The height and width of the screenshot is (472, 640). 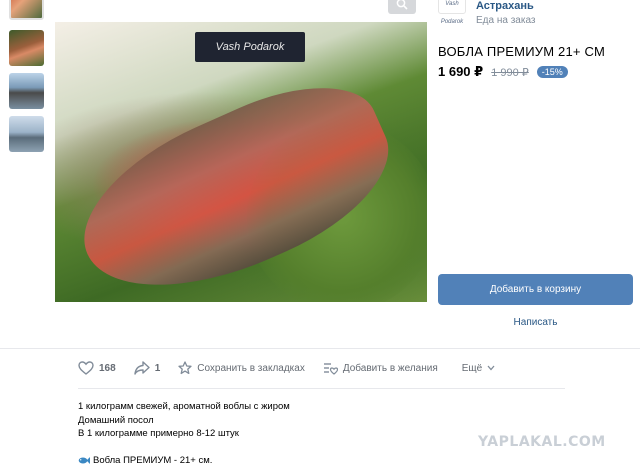 I want to click on more-button: Ещё, so click(x=478, y=368).